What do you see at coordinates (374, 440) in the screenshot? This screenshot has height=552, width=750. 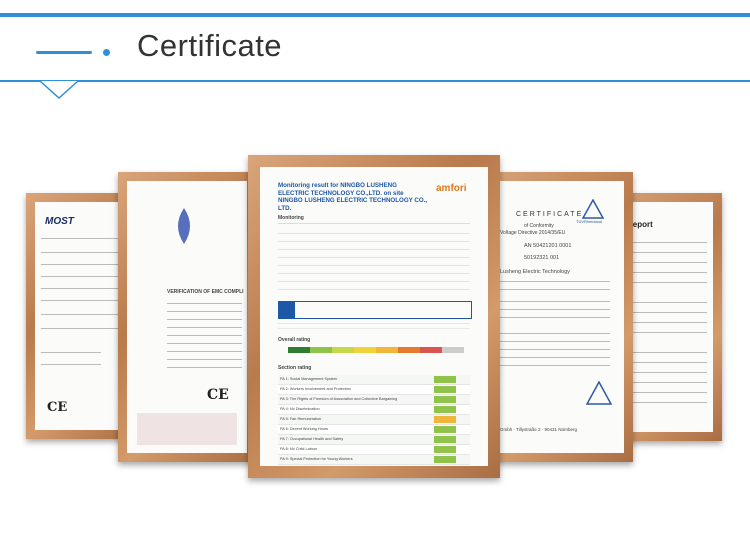 I see `rating-row: PA 7: Occupational Health and Safety` at bounding box center [374, 440].